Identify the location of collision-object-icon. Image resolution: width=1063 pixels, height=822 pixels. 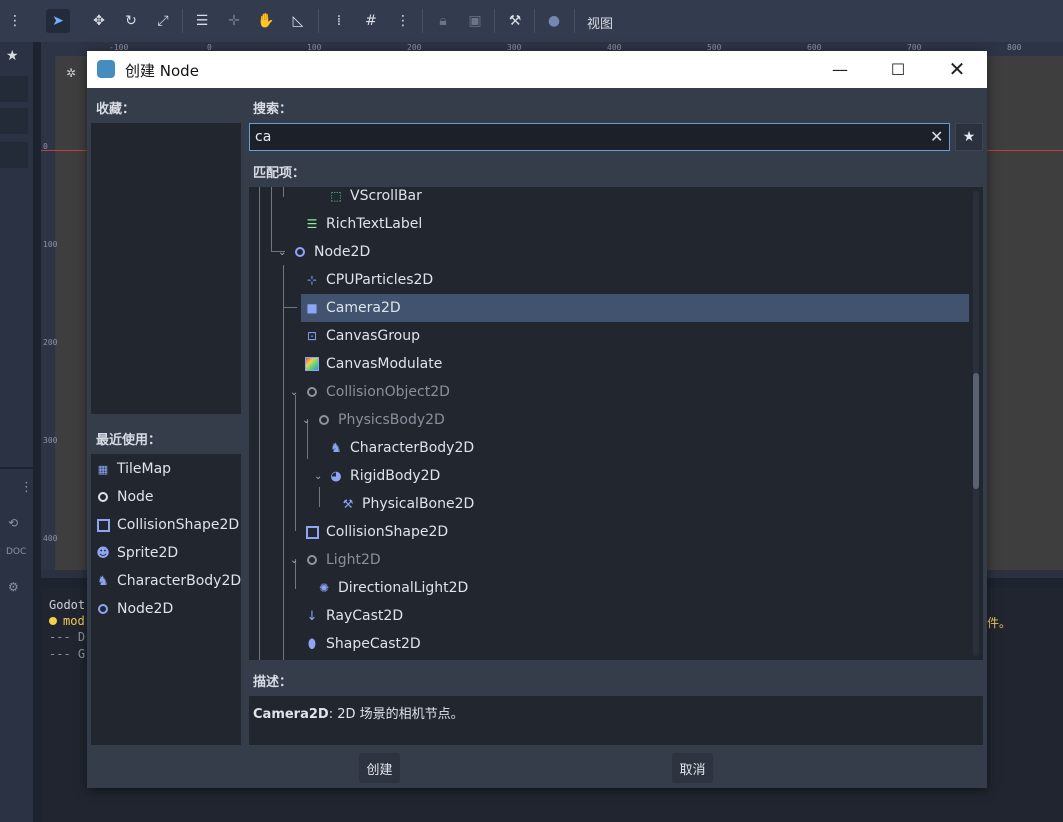
(312, 392).